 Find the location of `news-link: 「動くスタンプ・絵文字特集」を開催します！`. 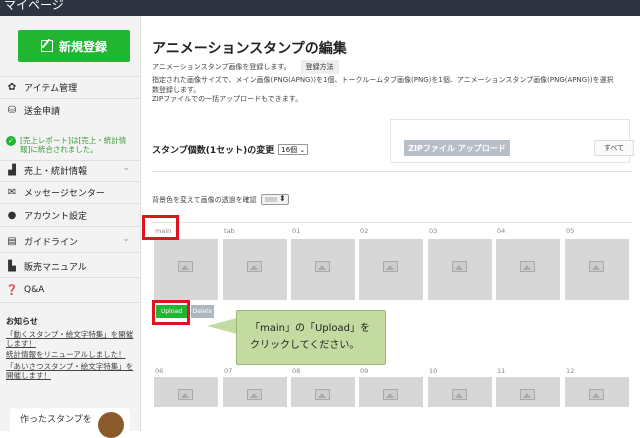

news-link: 「動くスタンプ・絵文字特集」を開催します！ is located at coordinates (70, 339).